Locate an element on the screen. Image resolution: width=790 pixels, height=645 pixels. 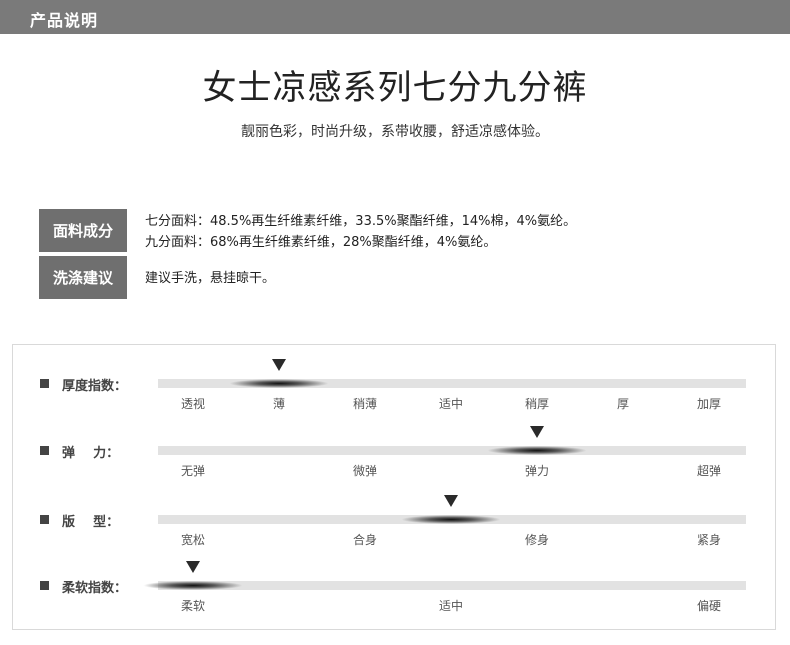
scale-option-label: 宽松 is located at coordinates (193, 540).